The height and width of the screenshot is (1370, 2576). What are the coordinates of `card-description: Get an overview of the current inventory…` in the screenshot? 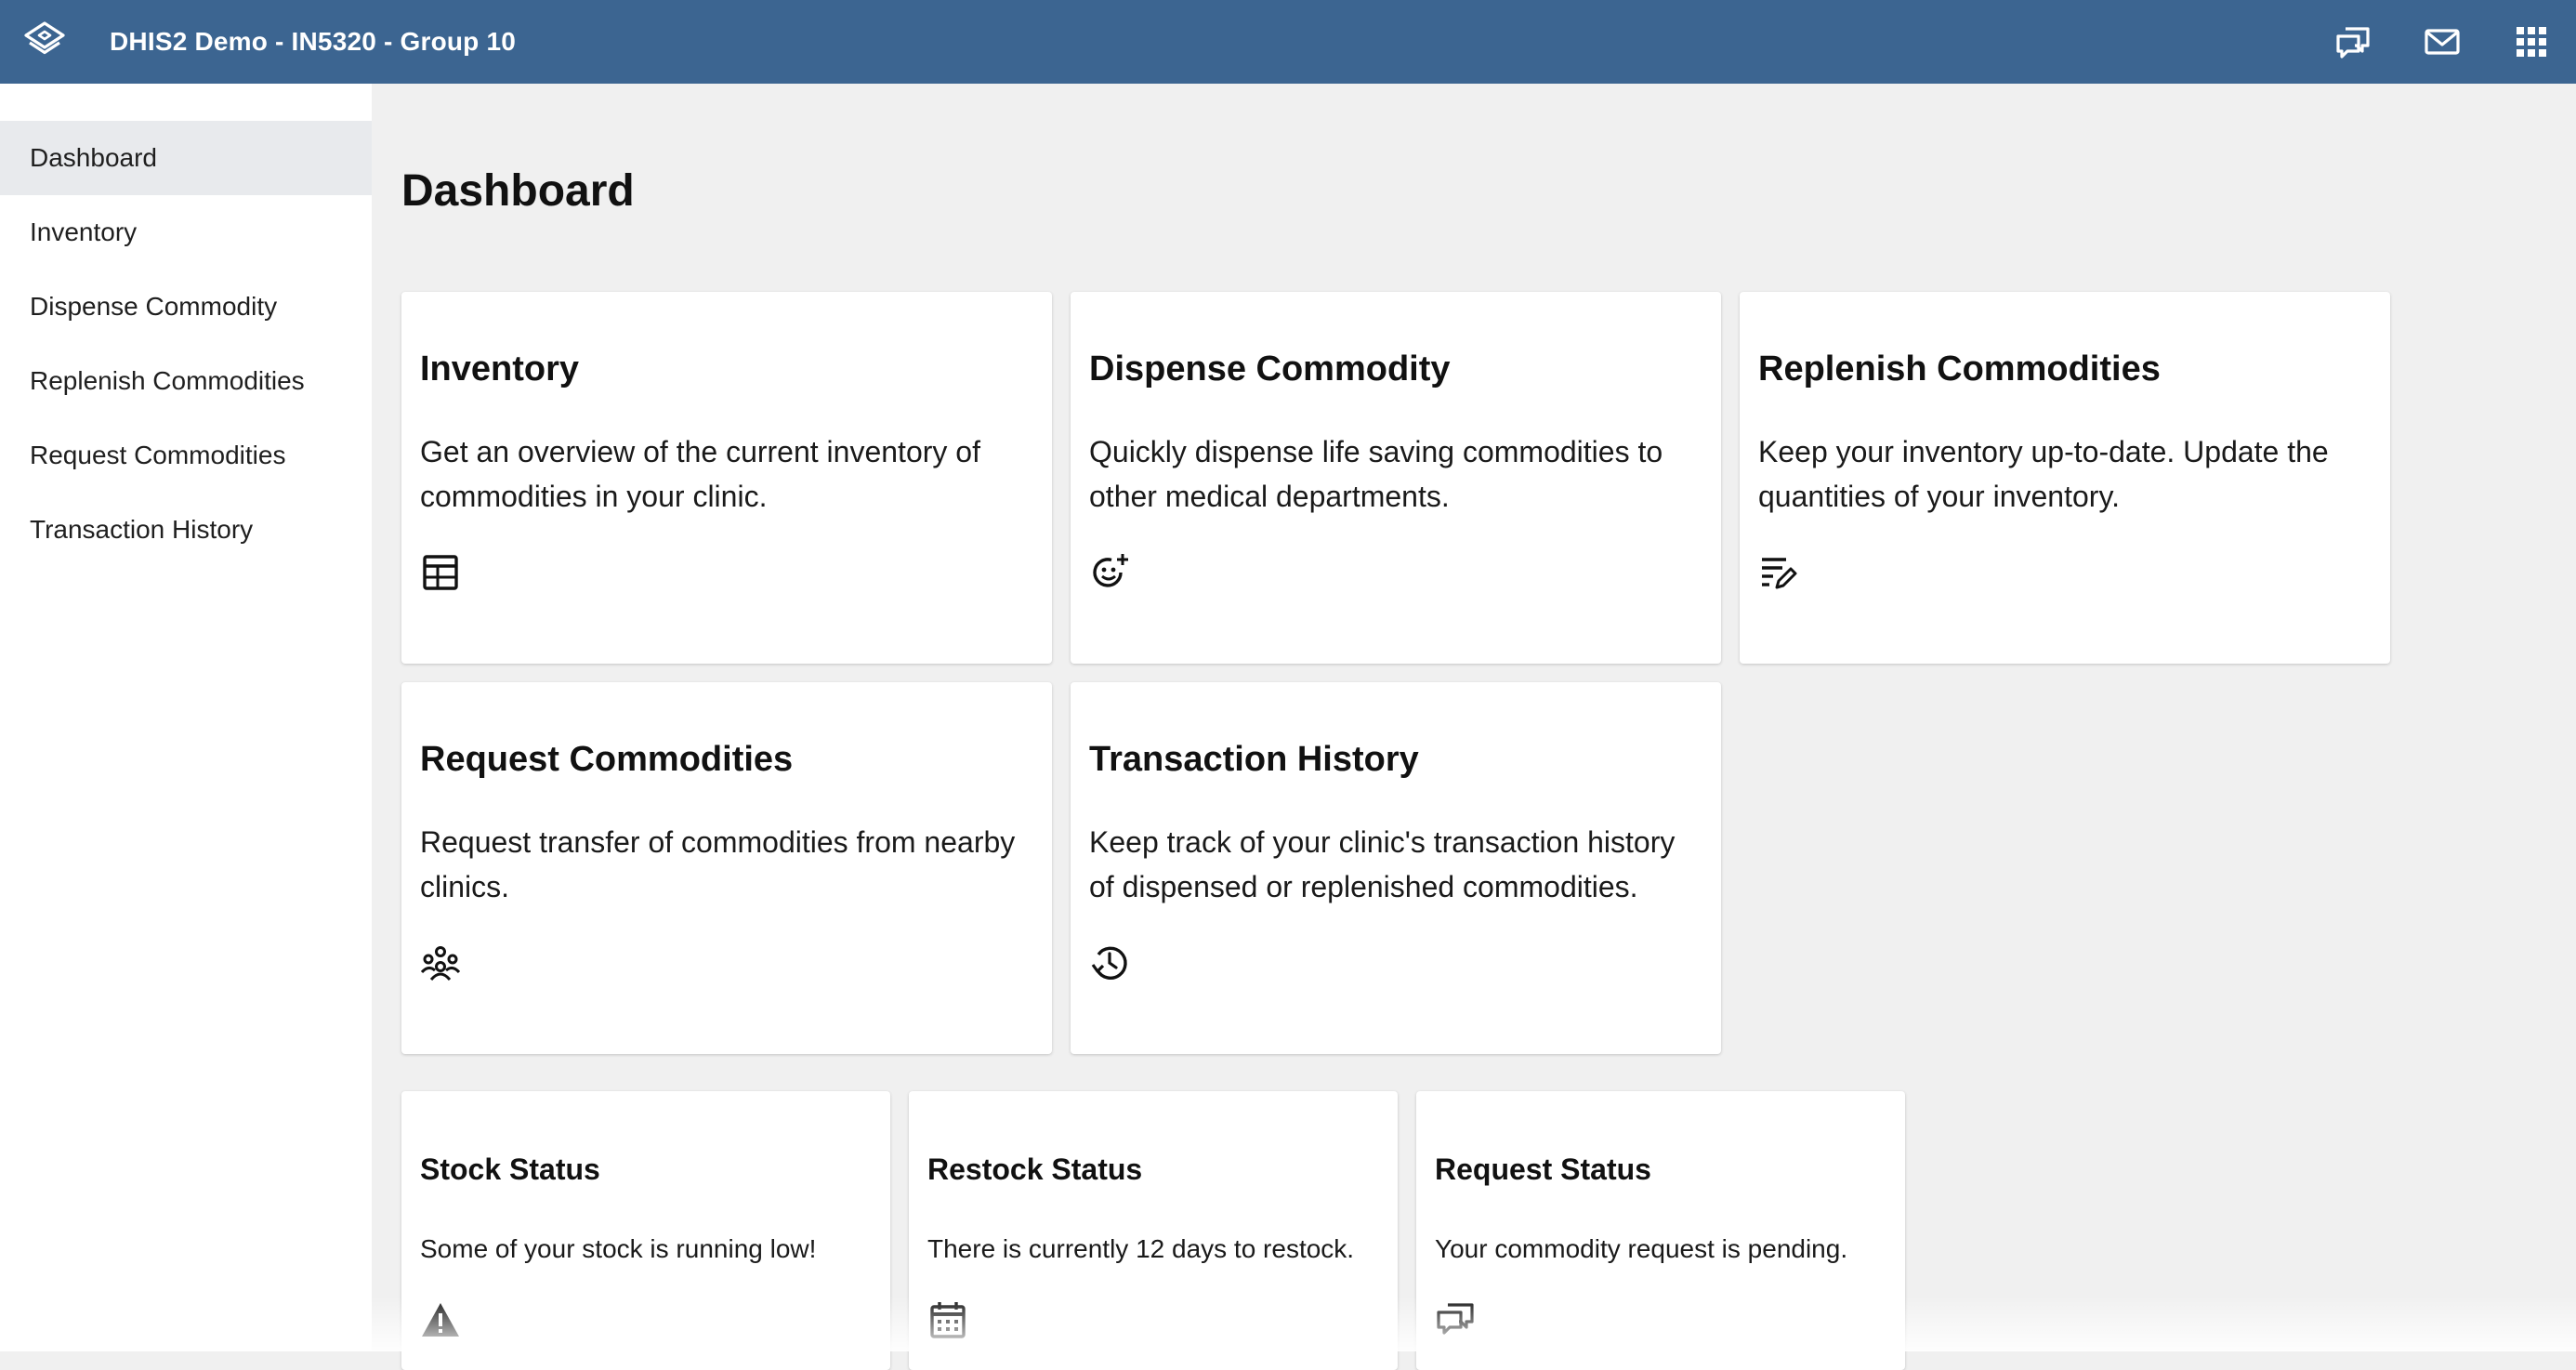 It's located at (725, 474).